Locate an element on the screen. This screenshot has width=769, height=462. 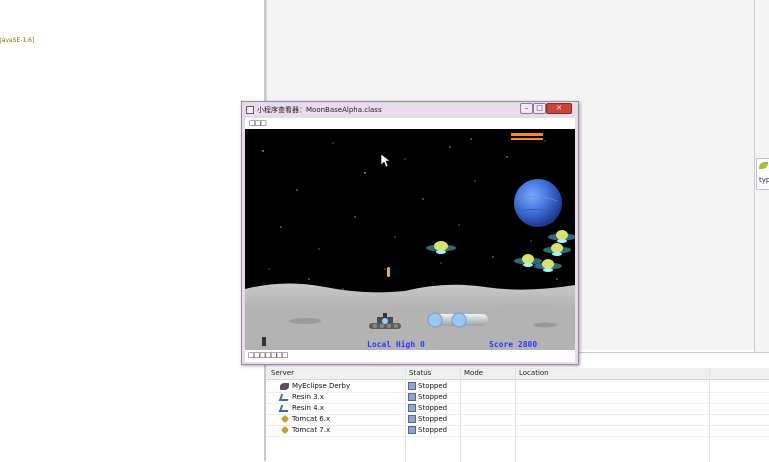
applet-menu: □□□ is located at coordinates (258, 123).